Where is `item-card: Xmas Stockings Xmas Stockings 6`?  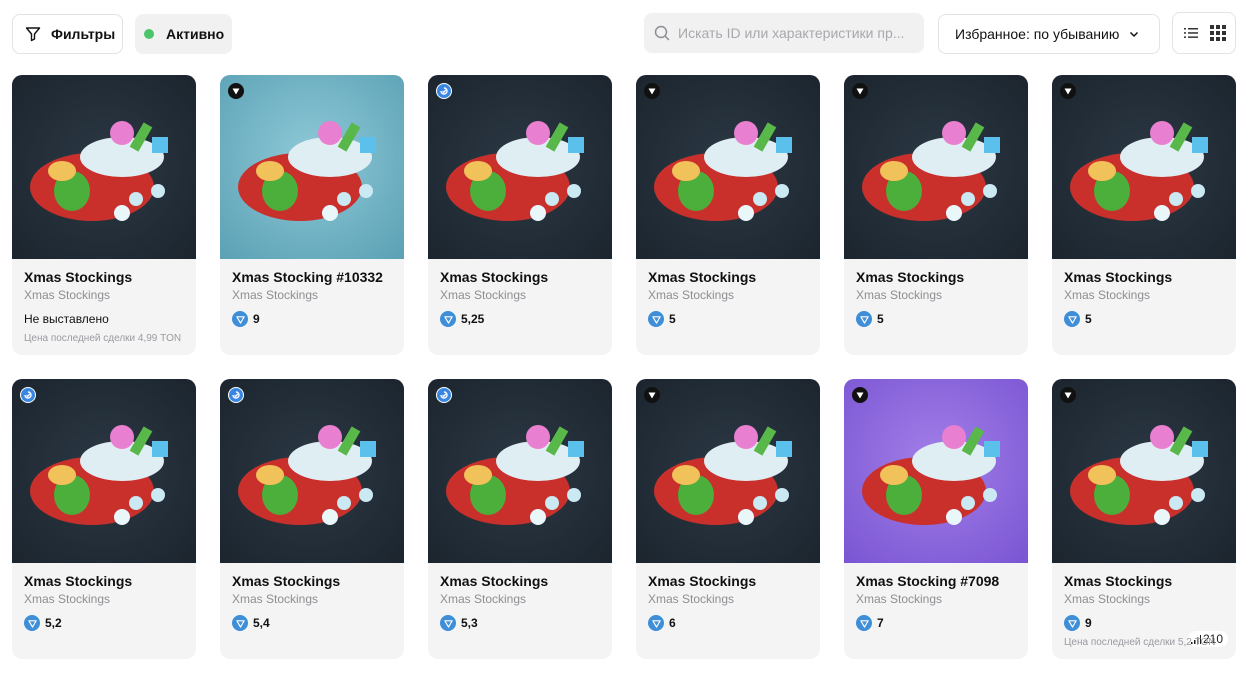
item-card: Xmas Stockings Xmas Stockings 6 is located at coordinates (728, 519).